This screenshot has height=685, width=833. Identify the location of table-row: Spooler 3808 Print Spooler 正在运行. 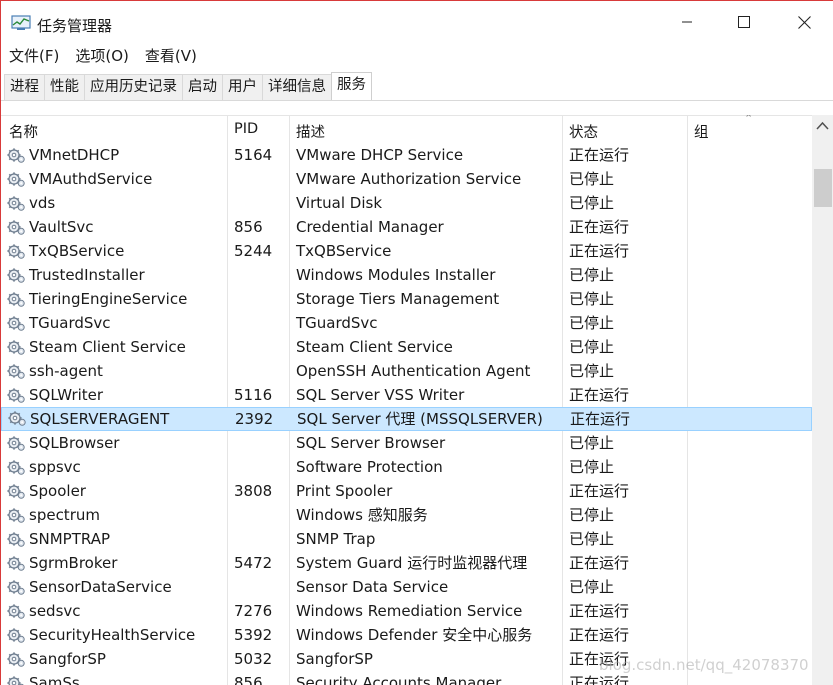
(406, 491).